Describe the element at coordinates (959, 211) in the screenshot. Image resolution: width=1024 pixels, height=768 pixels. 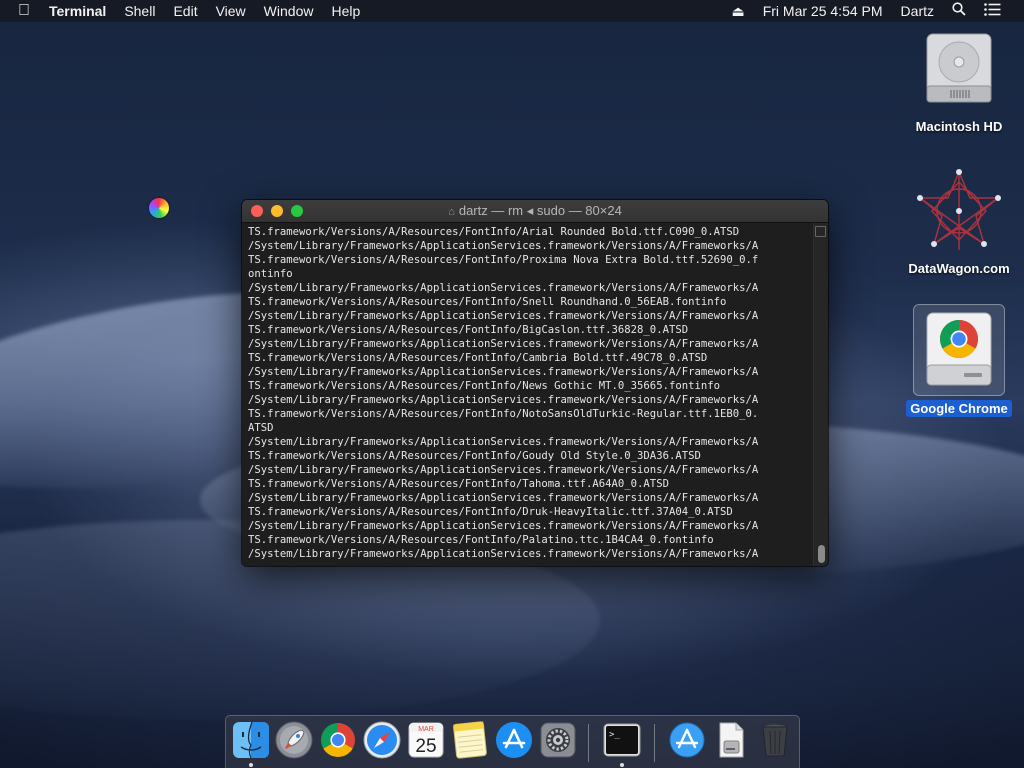
I see `network-star-icon` at that location.